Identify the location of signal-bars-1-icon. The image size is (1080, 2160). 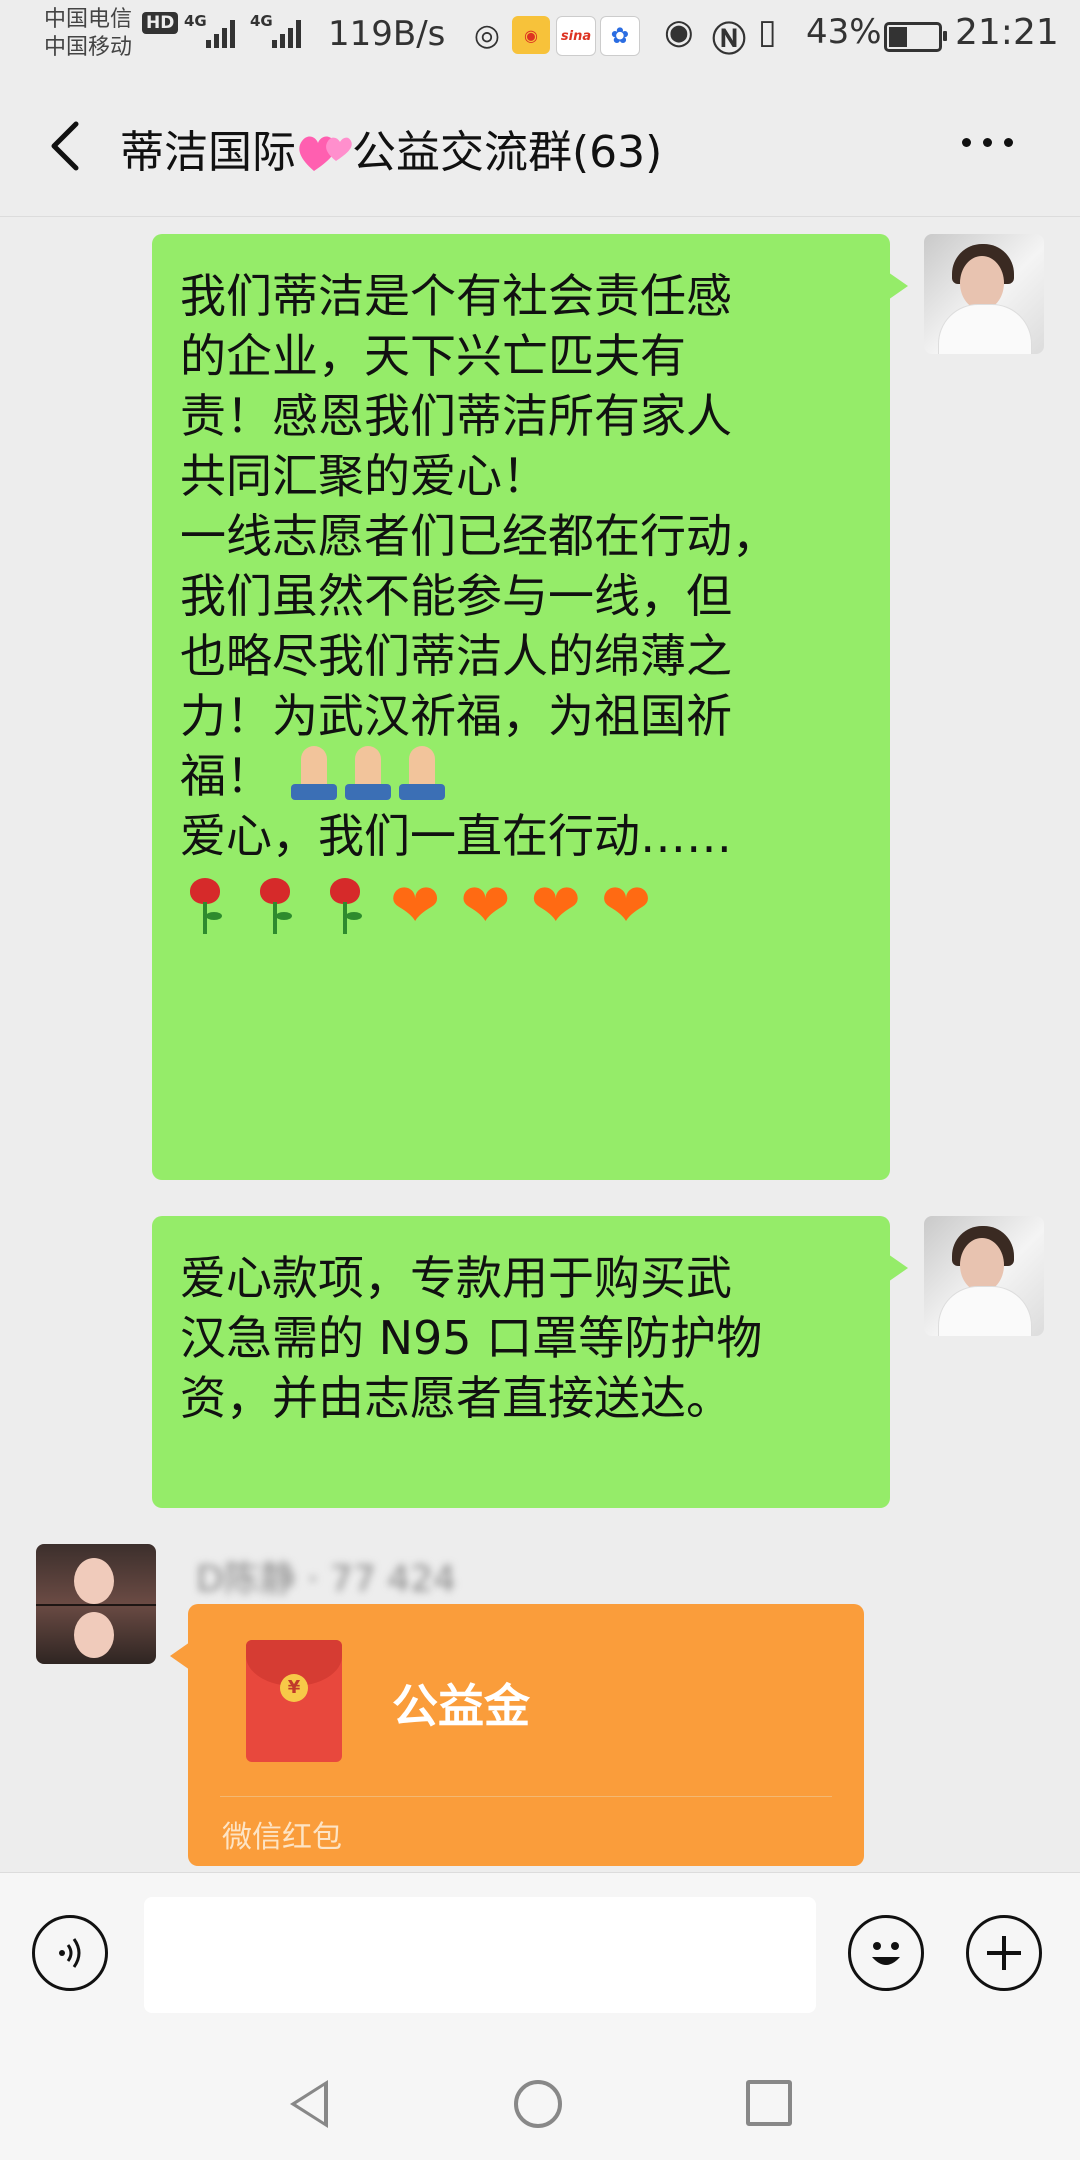
(220, 31).